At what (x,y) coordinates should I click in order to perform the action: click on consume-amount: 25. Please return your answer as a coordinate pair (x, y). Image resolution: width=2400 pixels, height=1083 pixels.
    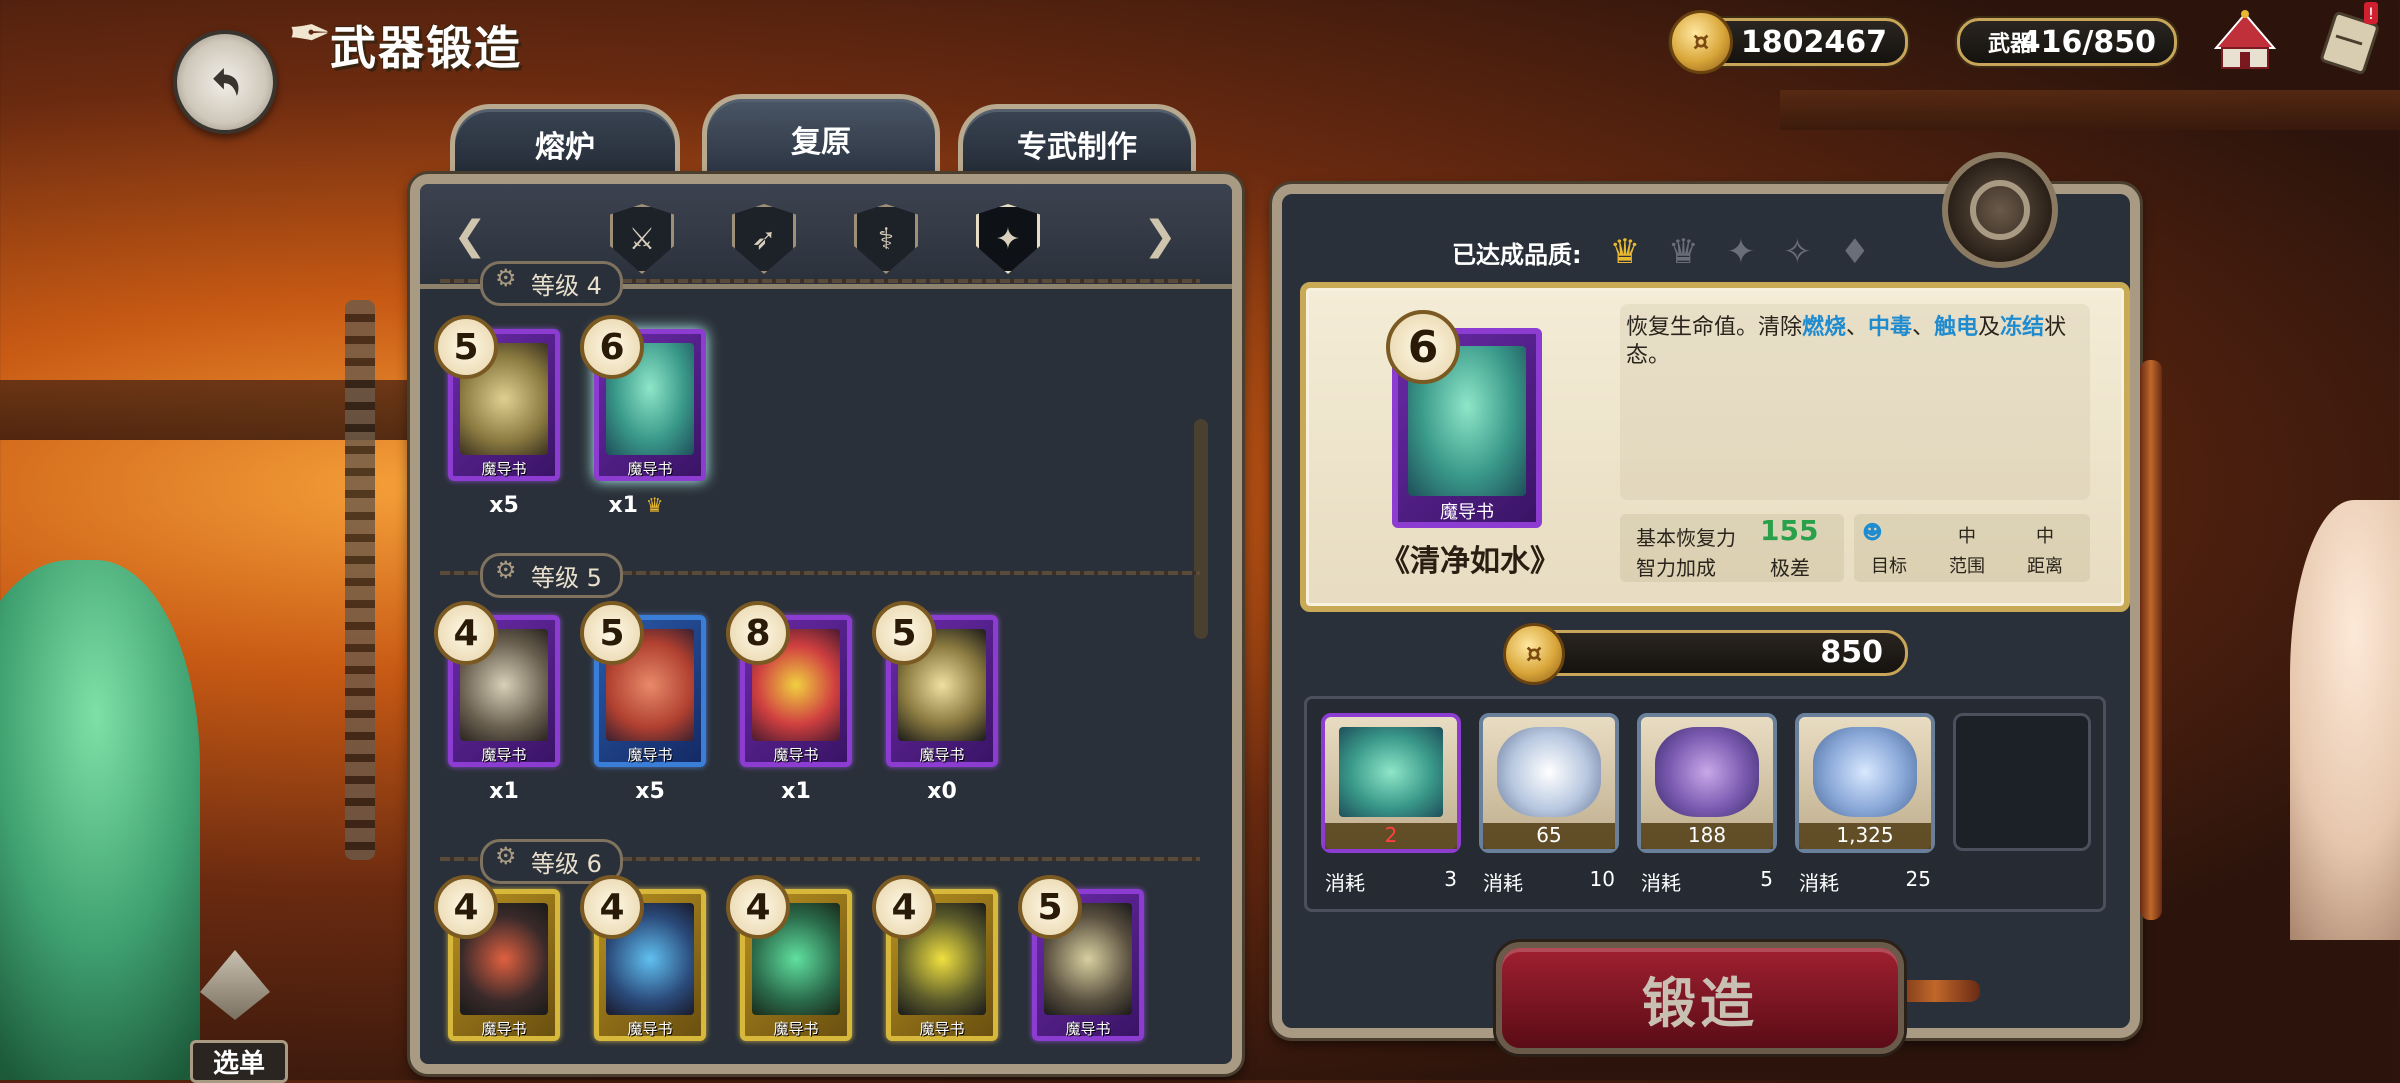
    Looking at the image, I should click on (1918, 879).